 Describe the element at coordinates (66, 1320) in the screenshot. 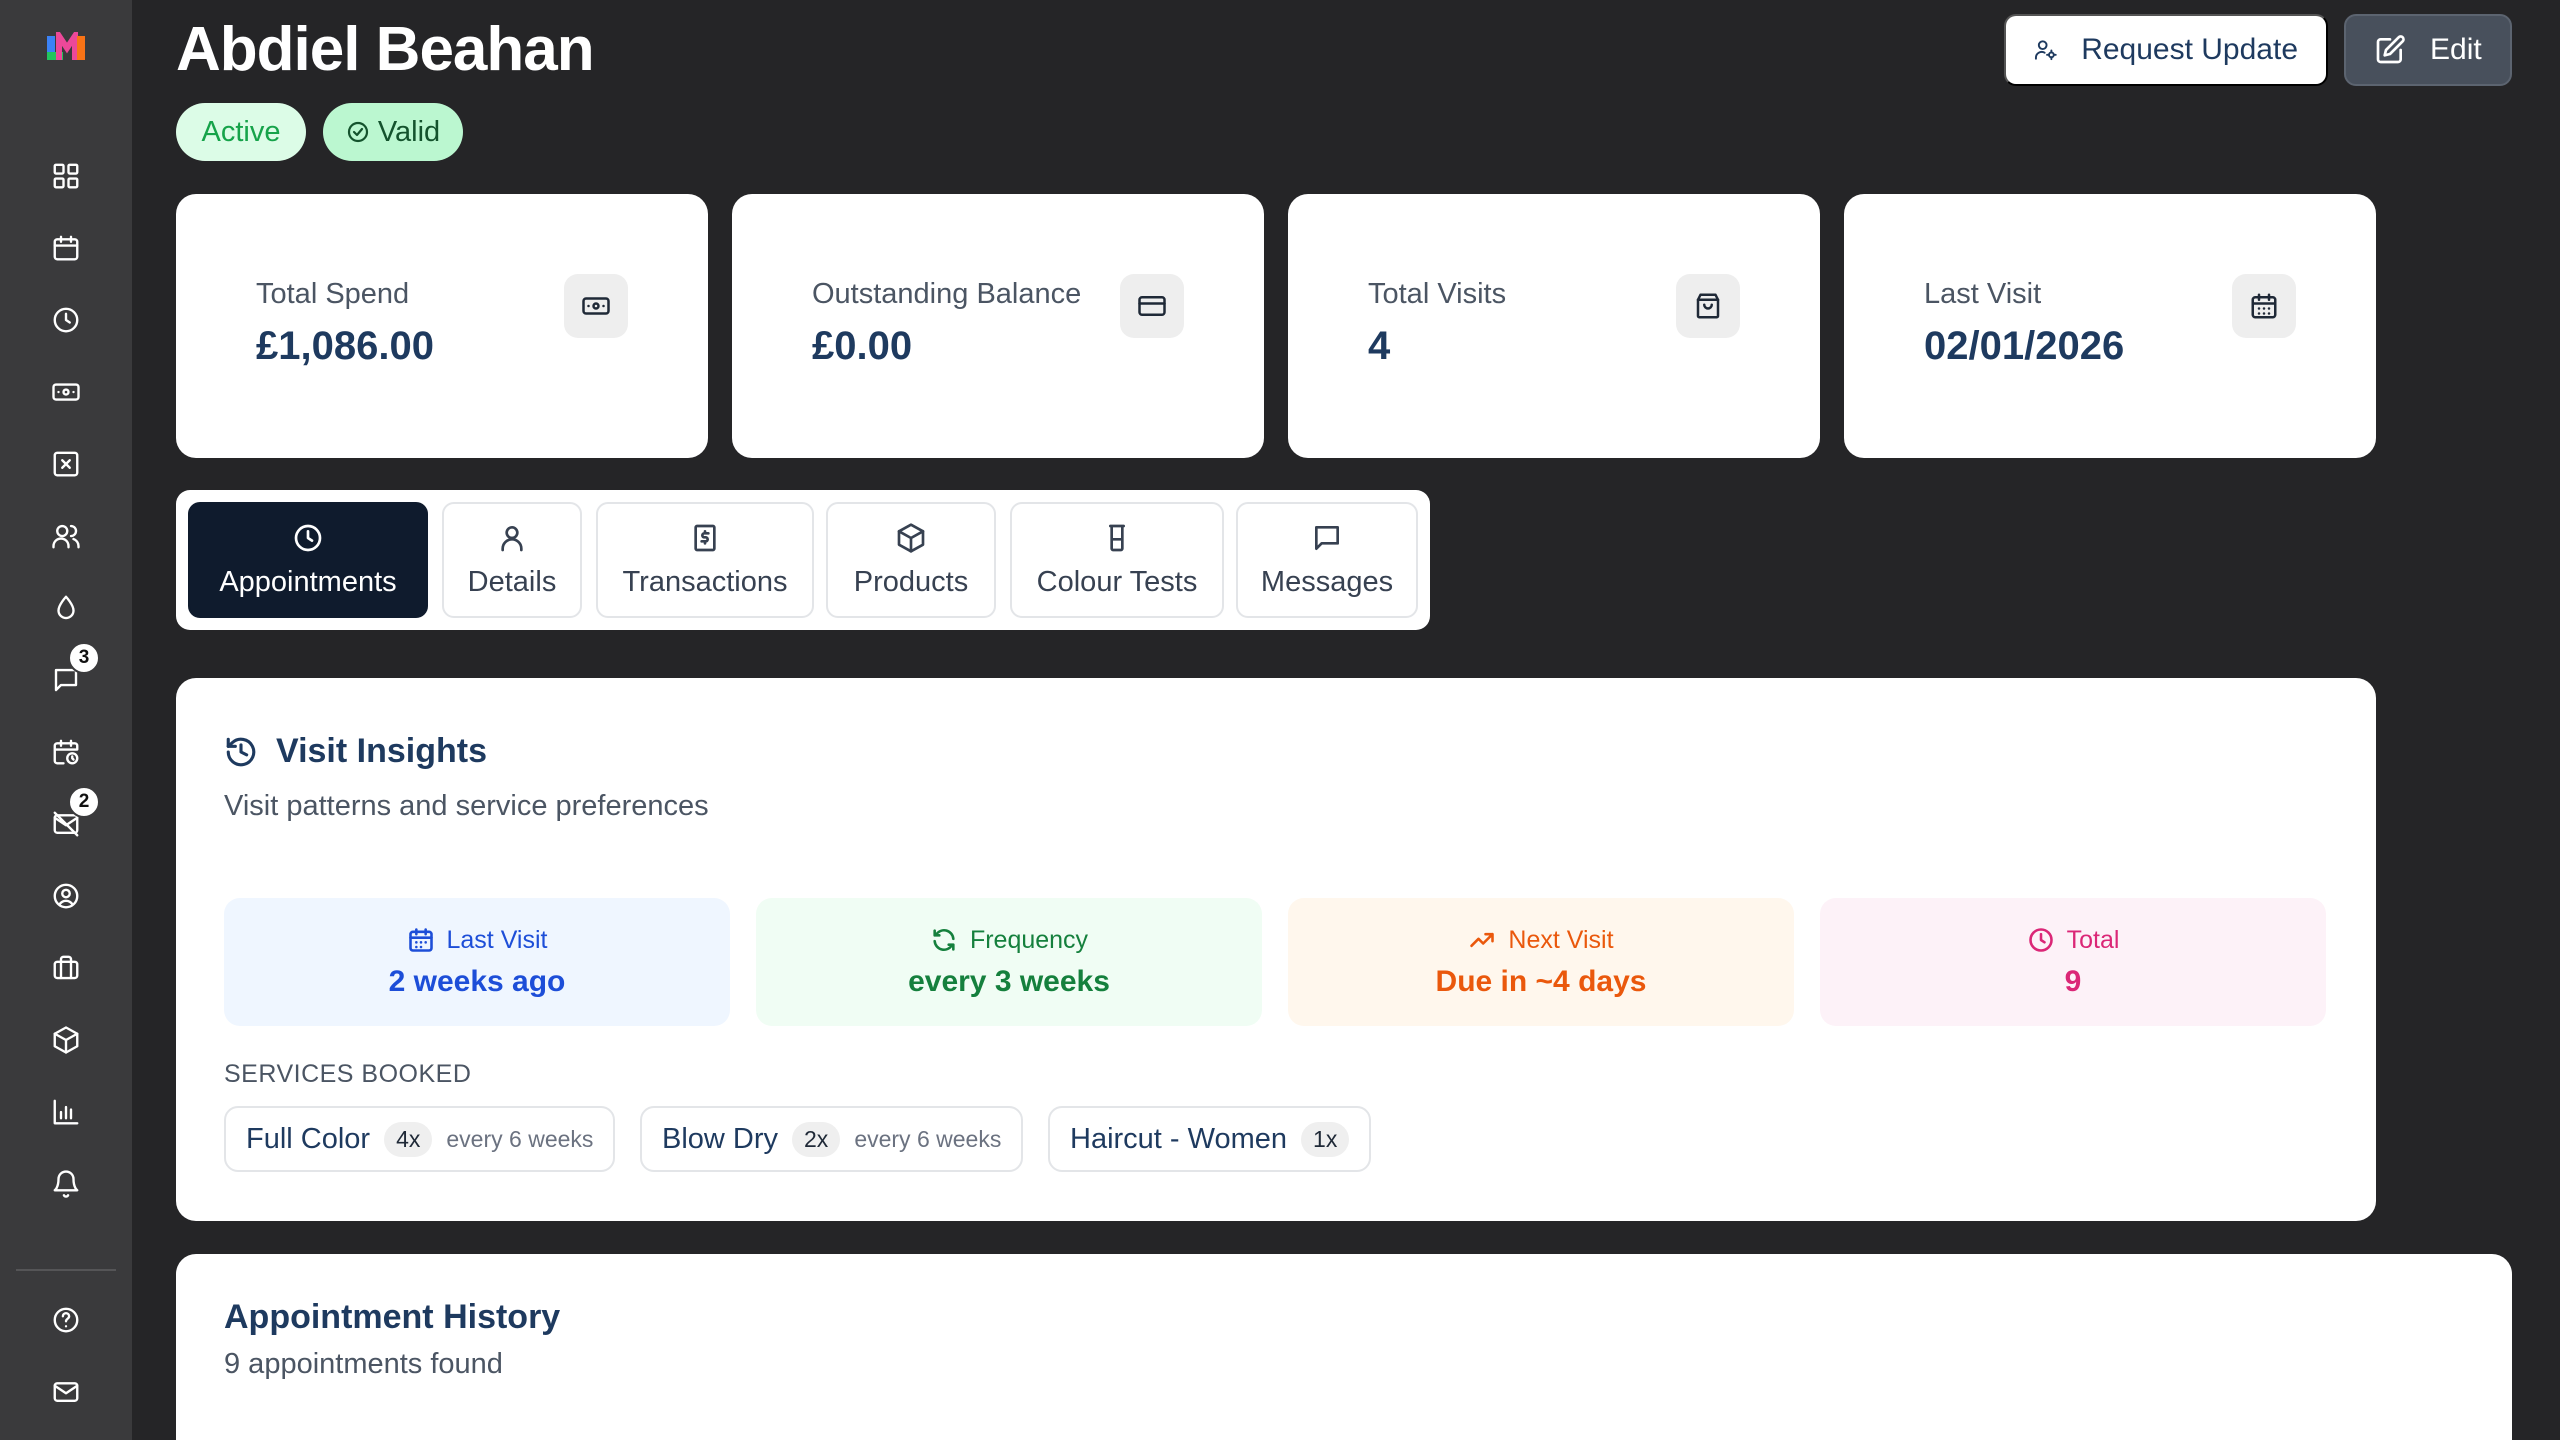

I see `help-circle-icon` at that location.